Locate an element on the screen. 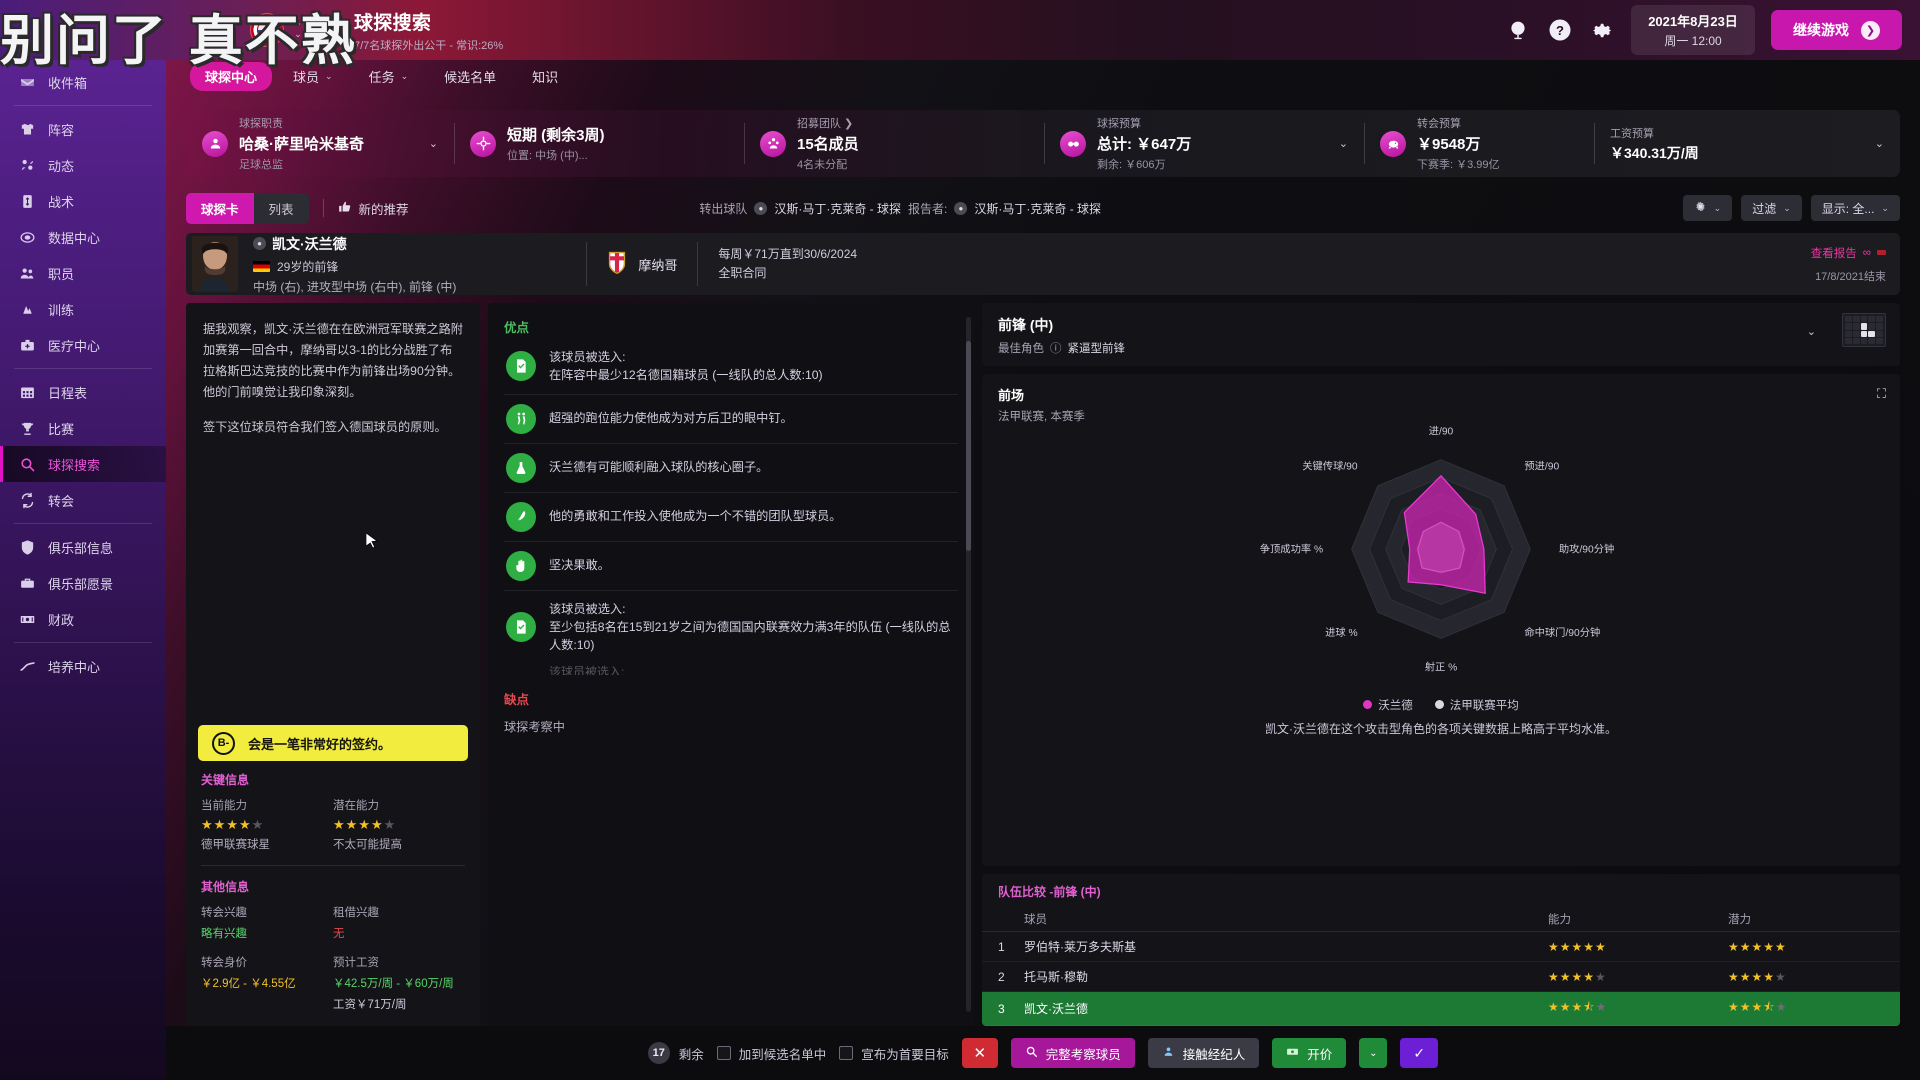  row-index: 3 is located at coordinates (999, 1008).